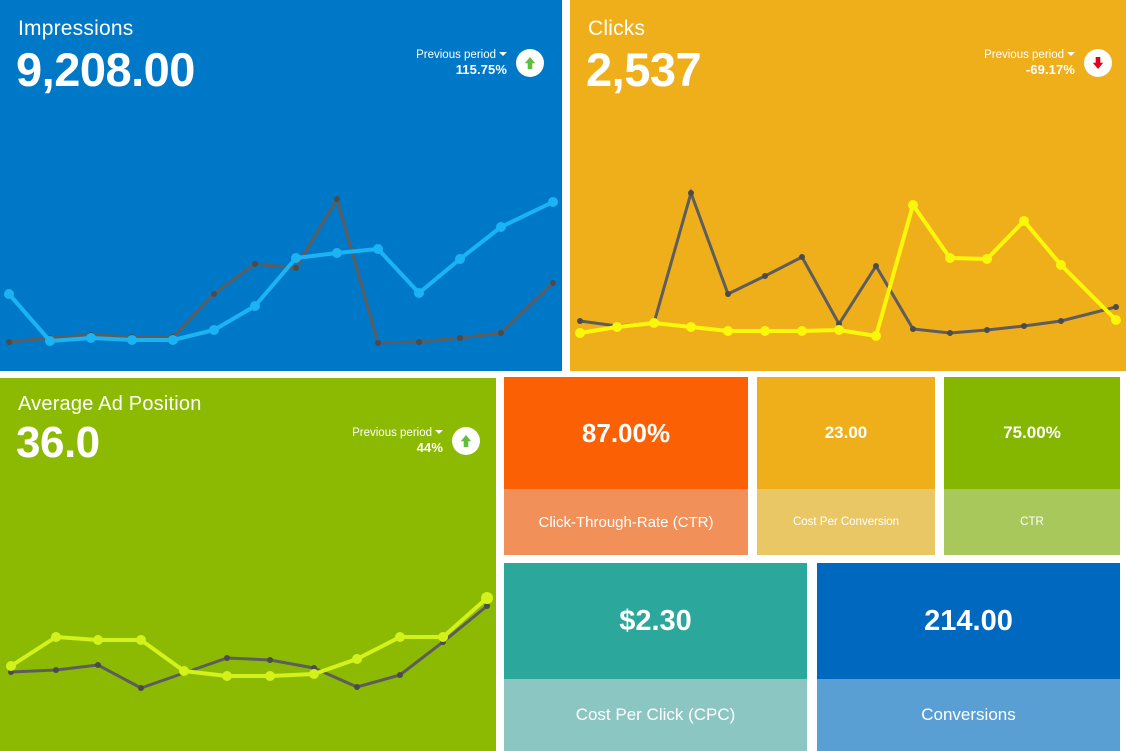 The height and width of the screenshot is (751, 1126). What do you see at coordinates (481, 70) in the screenshot?
I see `impressions-comparison-percent: 115.75%` at bounding box center [481, 70].